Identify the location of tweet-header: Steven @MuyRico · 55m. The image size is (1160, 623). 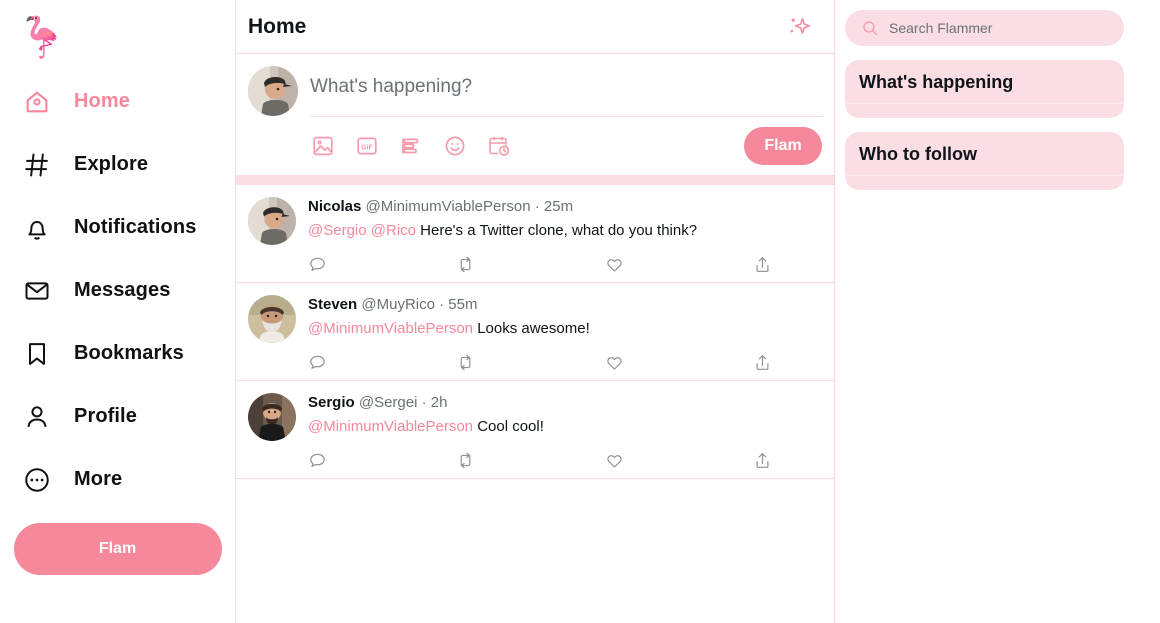
(565, 305).